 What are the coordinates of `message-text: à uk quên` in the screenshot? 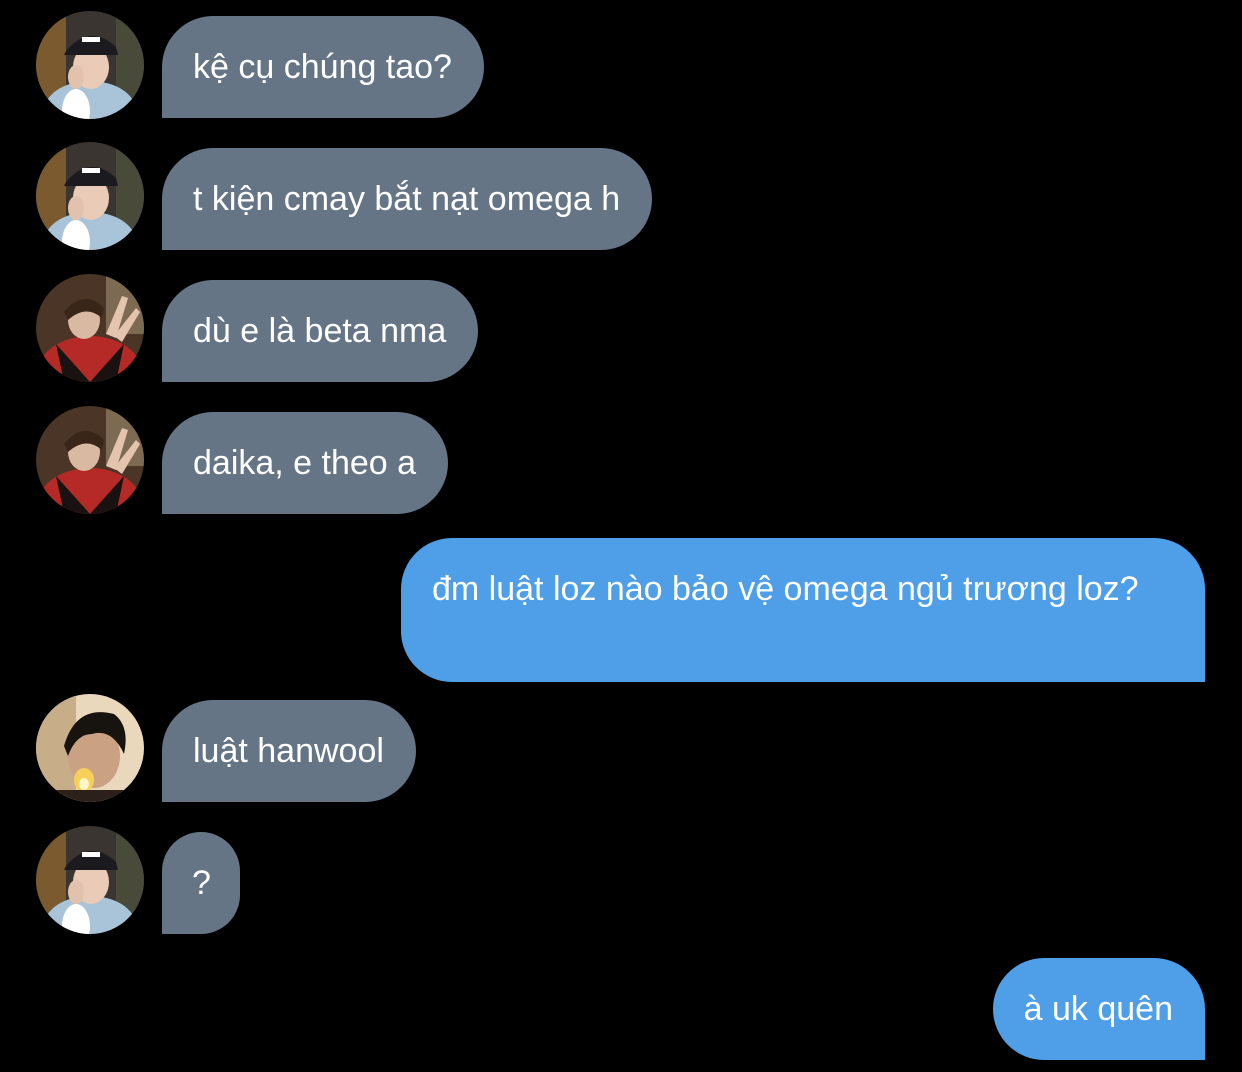 It's located at (1098, 1009).